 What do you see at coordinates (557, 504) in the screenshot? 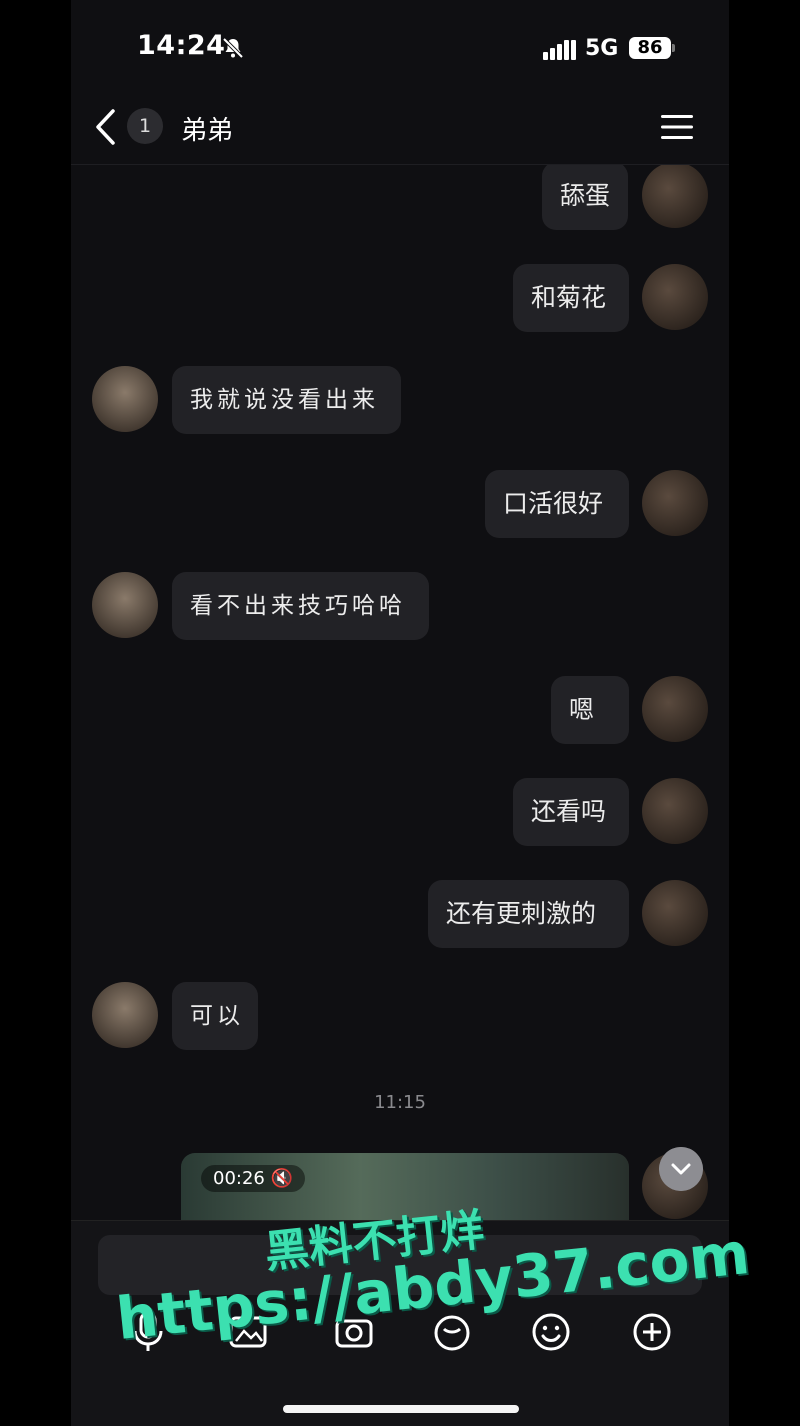
I see `message-bubble: 口活很好` at bounding box center [557, 504].